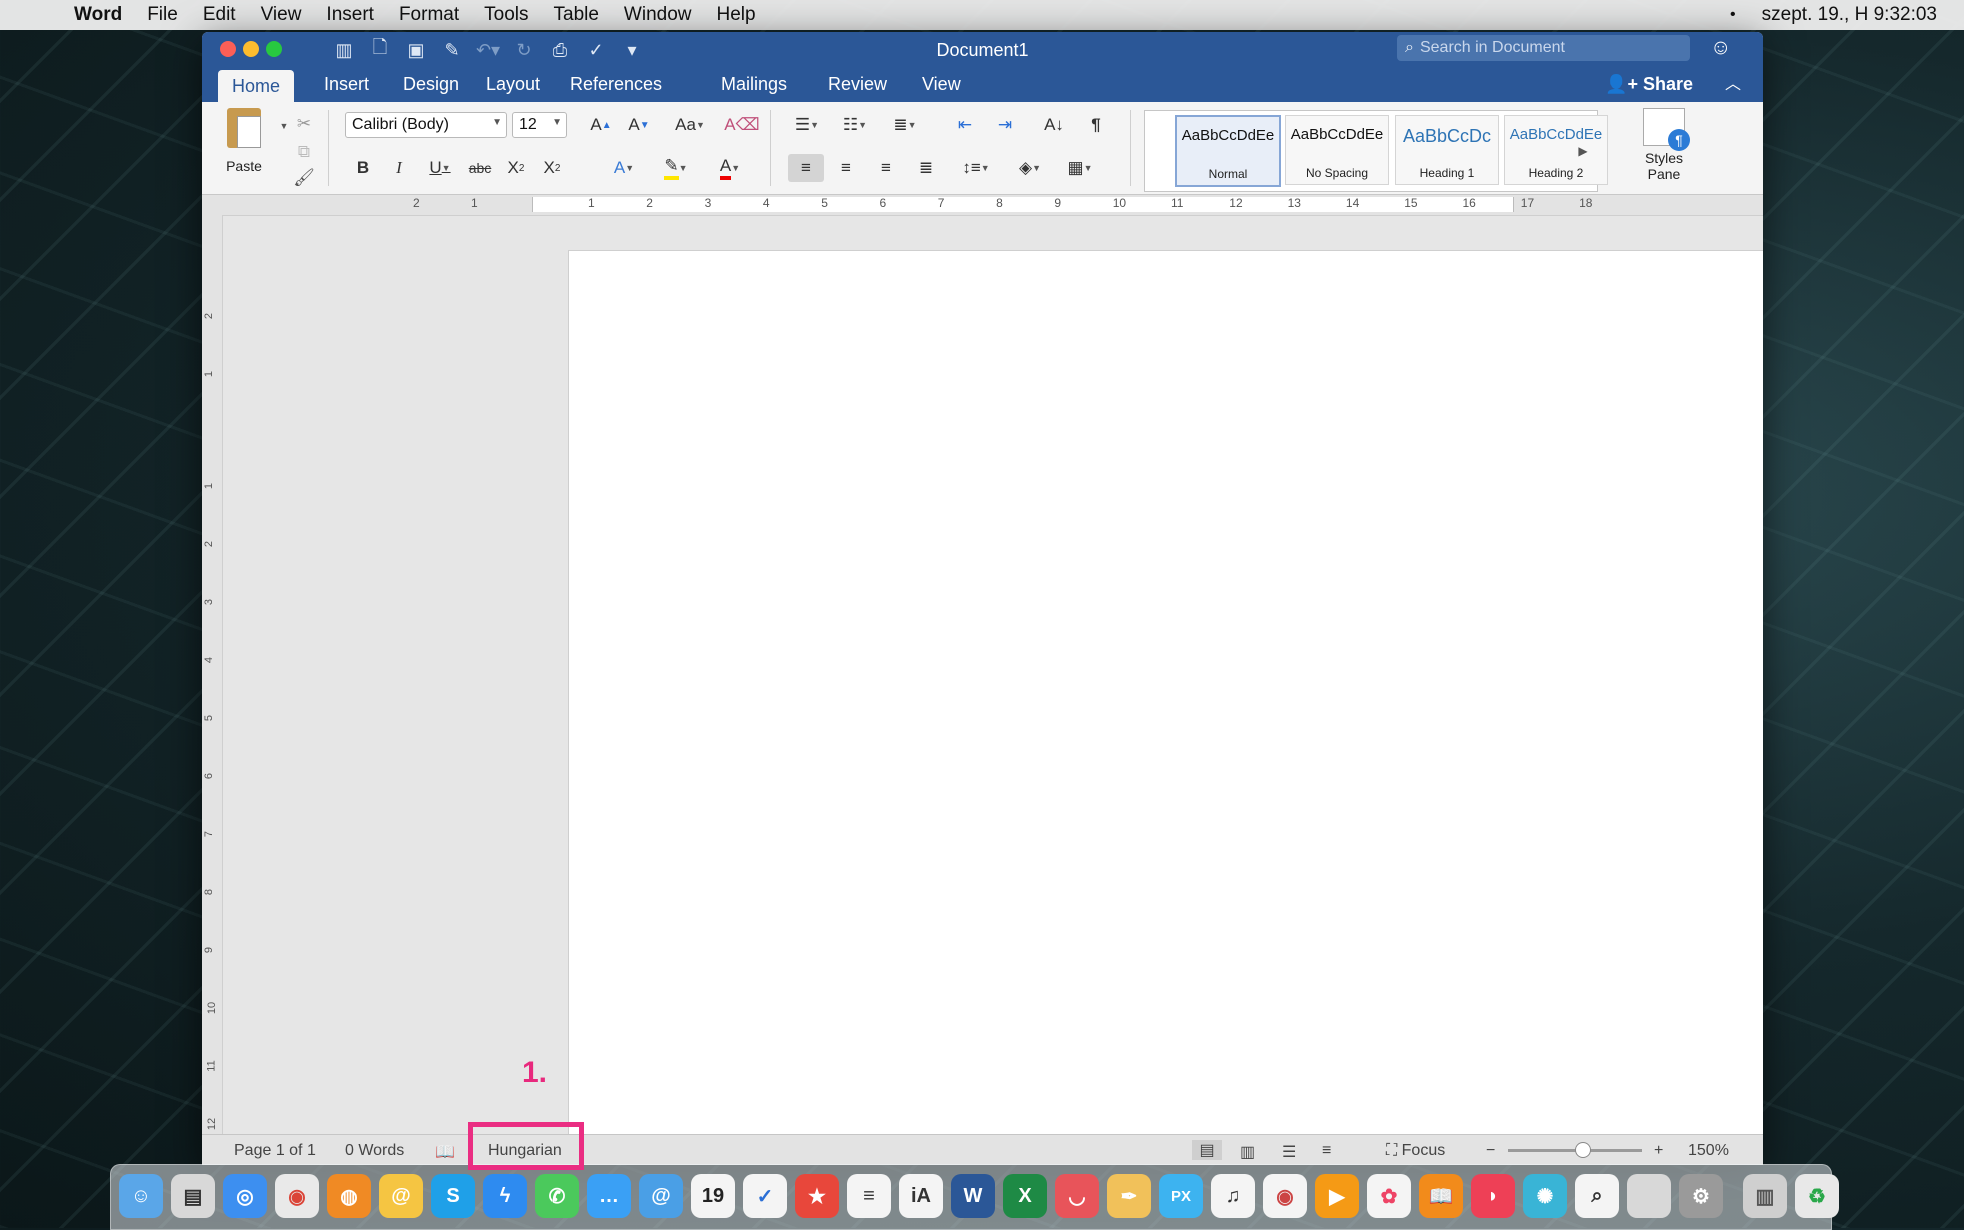 This screenshot has width=1964, height=1230. Describe the element at coordinates (1649, 84) in the screenshot. I see `share-button: 👤+ Share` at that location.